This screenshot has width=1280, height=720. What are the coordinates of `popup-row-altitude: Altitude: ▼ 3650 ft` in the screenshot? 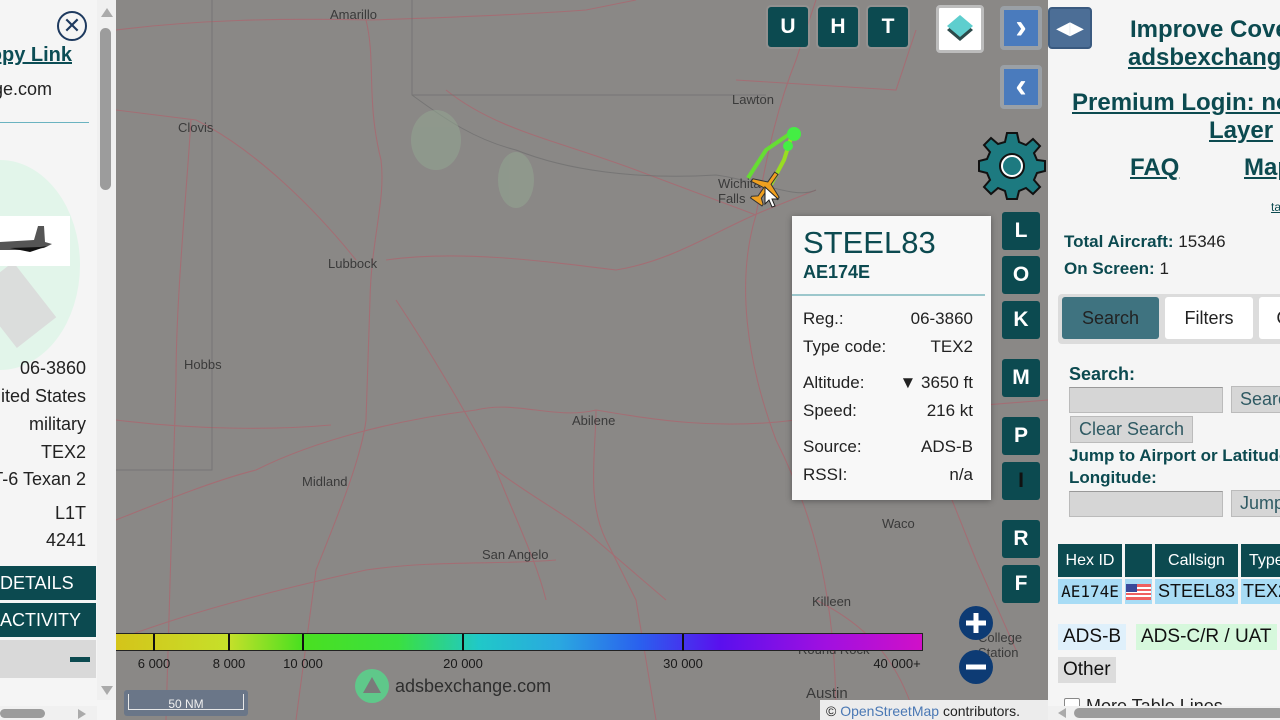 It's located at (888, 383).